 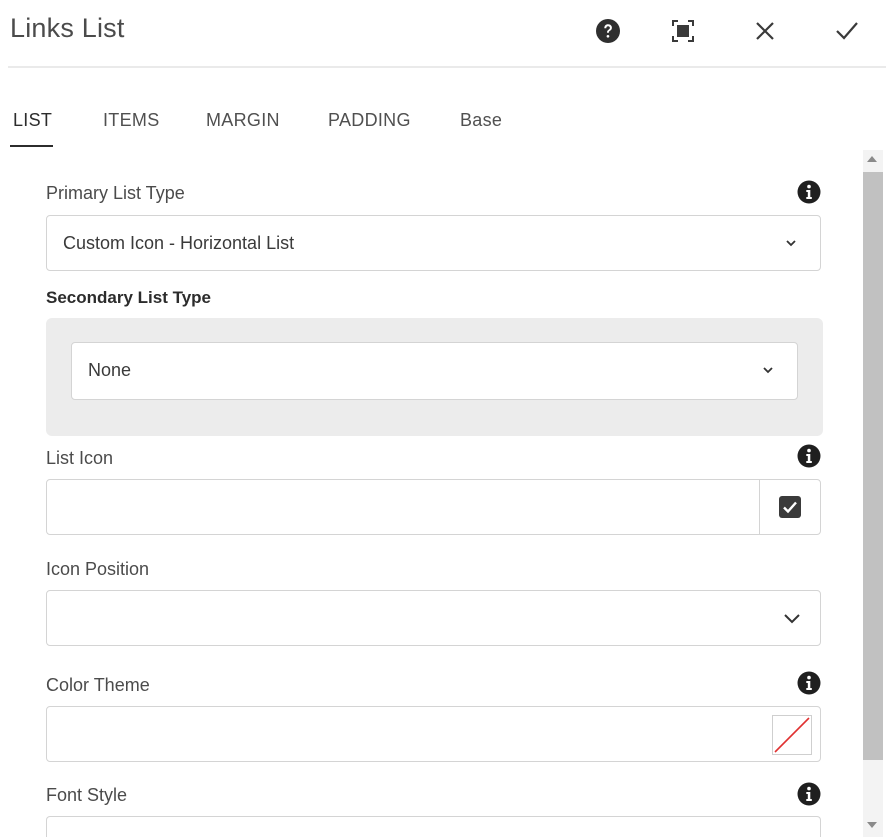 What do you see at coordinates (433, 734) in the screenshot?
I see `color-theme-input` at bounding box center [433, 734].